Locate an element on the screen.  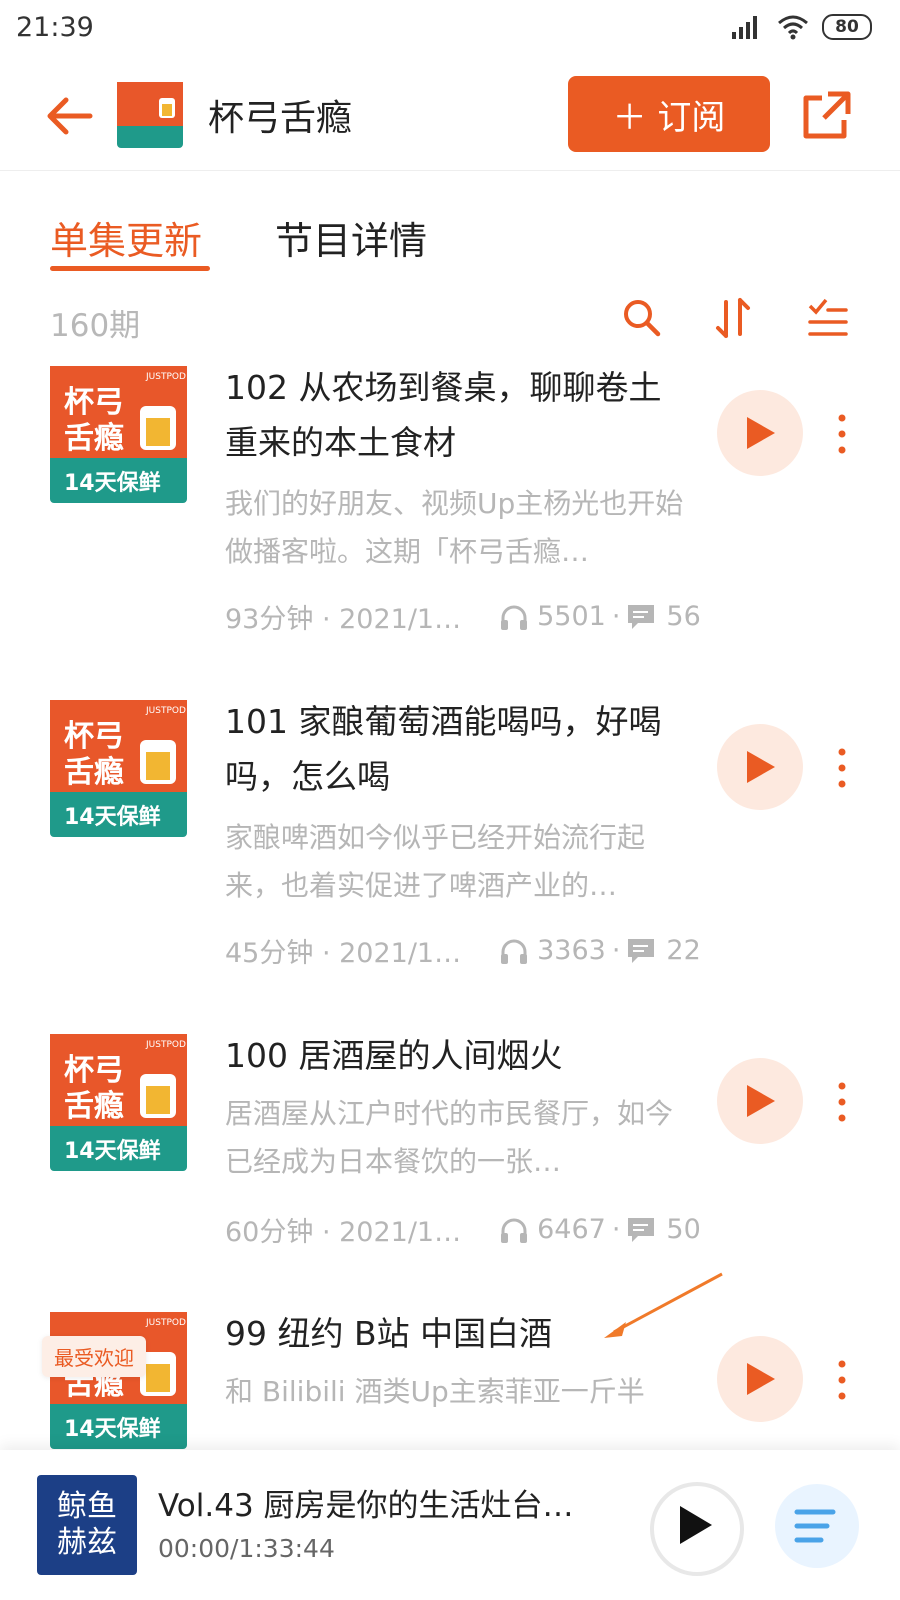
episode-title: 102 从农场到餐桌，聊聊卷土重来的本土食材 is located at coordinates (443, 415).